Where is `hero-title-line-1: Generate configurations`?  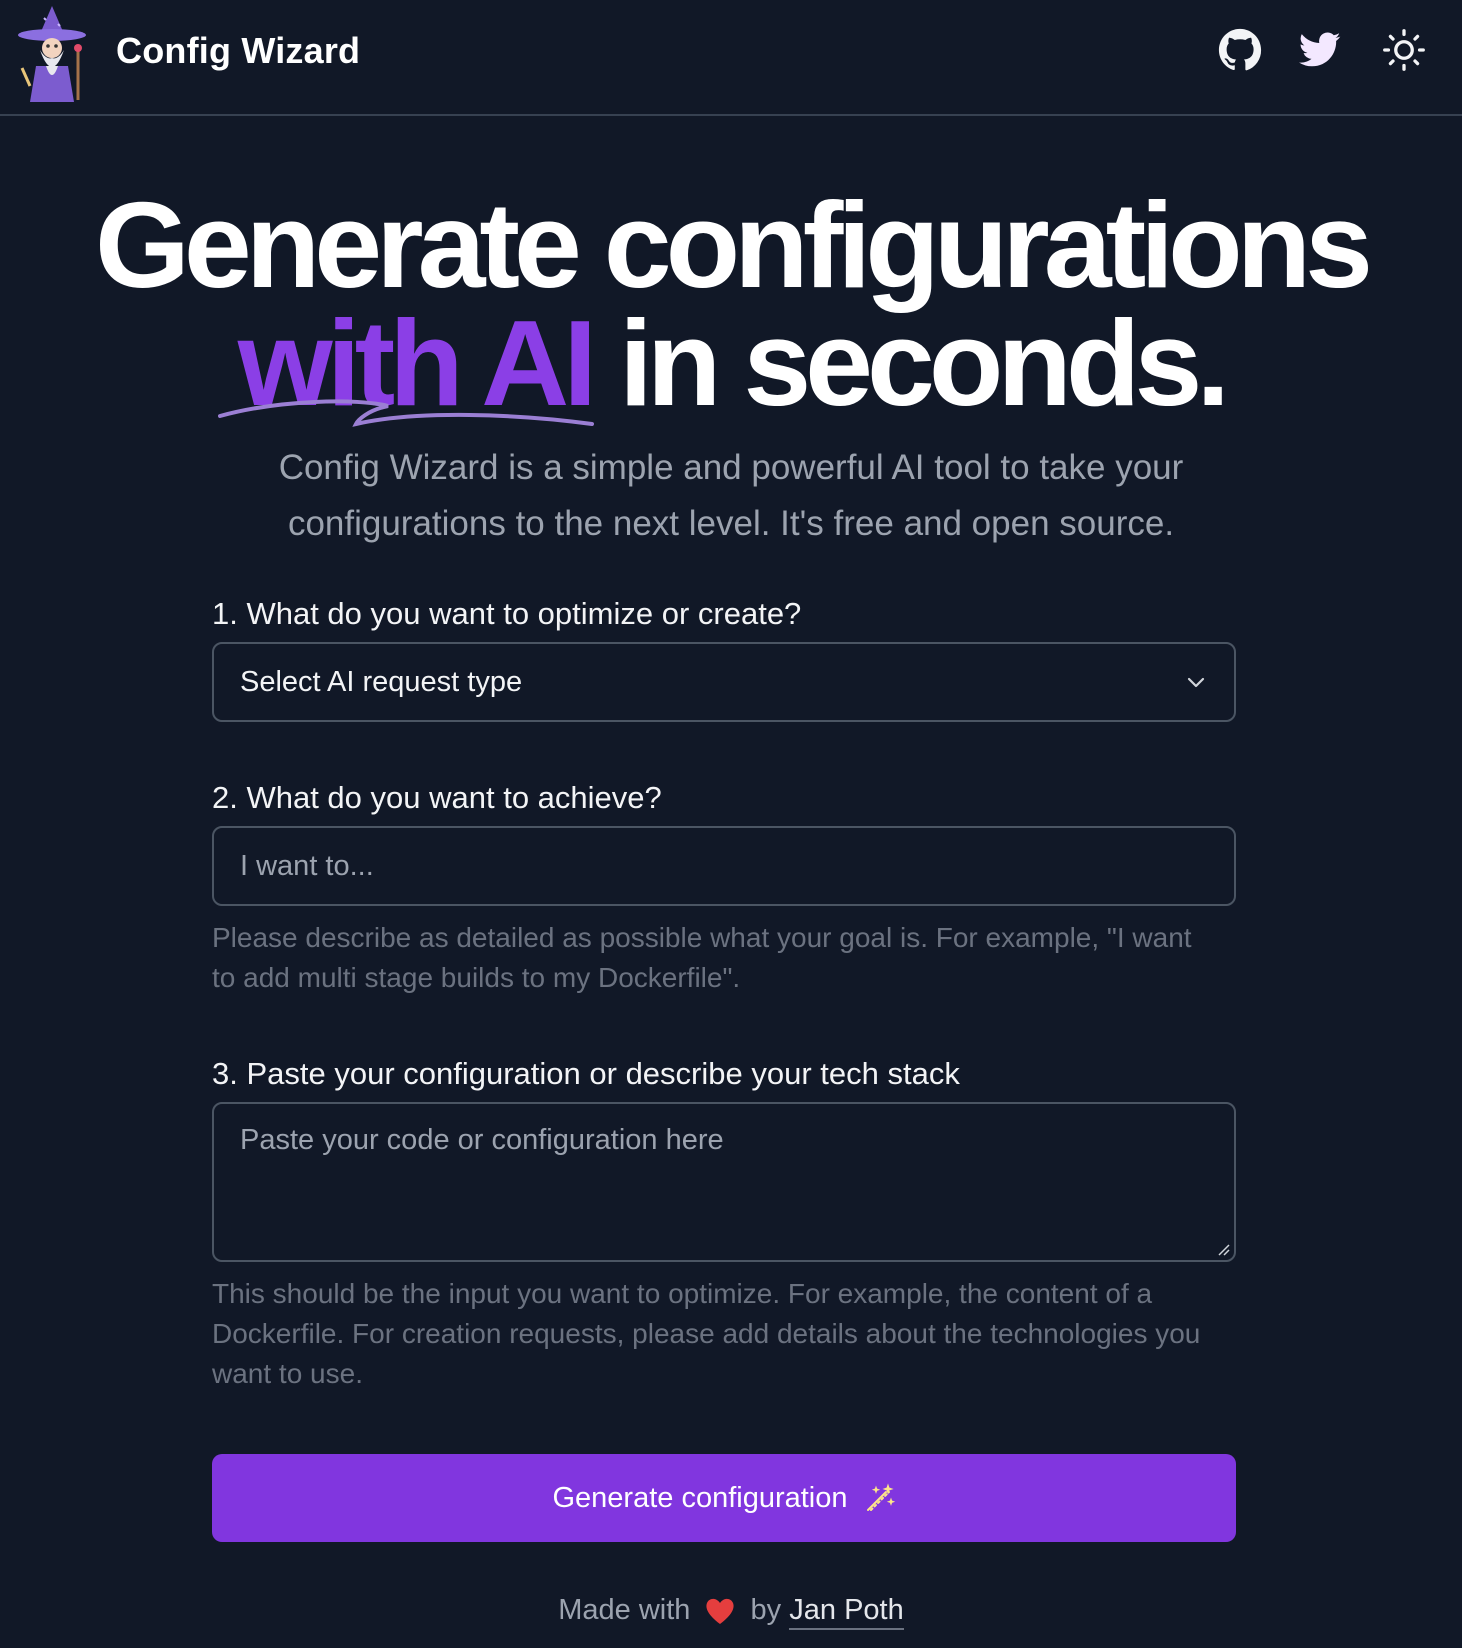 hero-title-line-1: Generate configurations is located at coordinates (733, 245).